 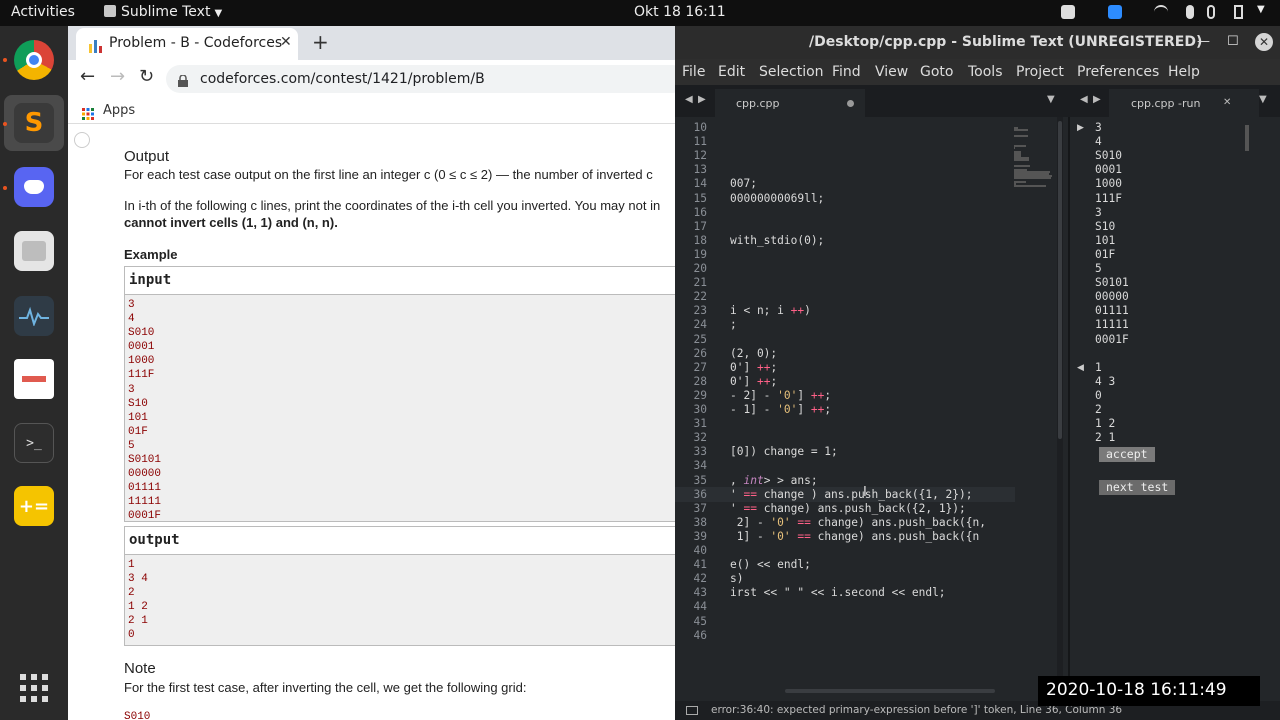 What do you see at coordinates (88, 112) in the screenshot?
I see `apps-grid-icon` at bounding box center [88, 112].